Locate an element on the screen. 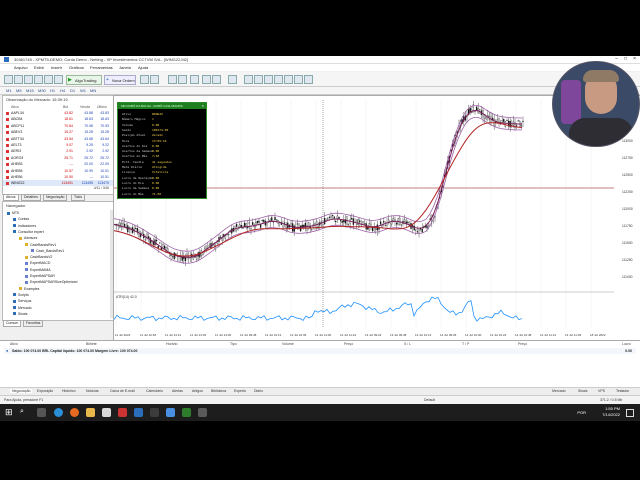 This screenshot has height=480, width=640. menu-ferramentas: Ferramentas is located at coordinates (101, 67).